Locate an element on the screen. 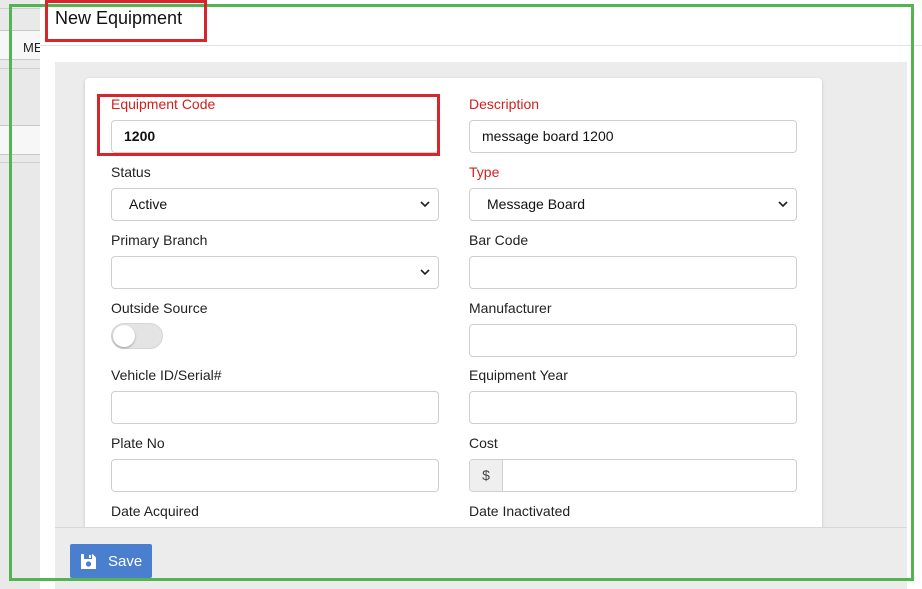  type-label: Type is located at coordinates (484, 172).